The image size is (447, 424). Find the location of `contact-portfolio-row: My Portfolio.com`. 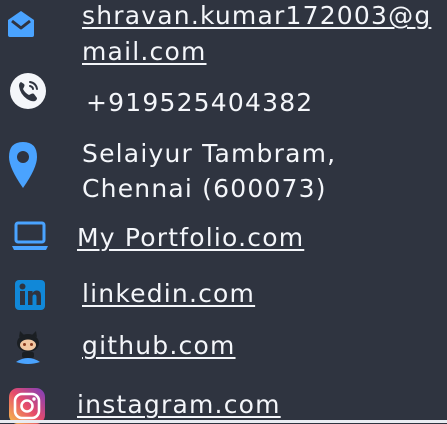

contact-portfolio-row: My Portfolio.com is located at coordinates (223, 237).